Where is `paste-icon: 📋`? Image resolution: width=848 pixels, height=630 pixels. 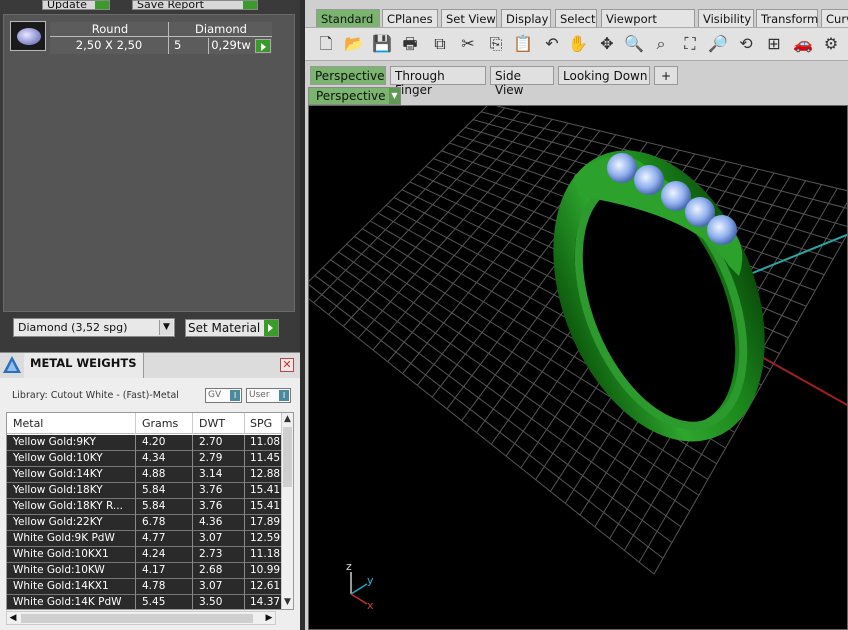 paste-icon: 📋 is located at coordinates (523, 44).